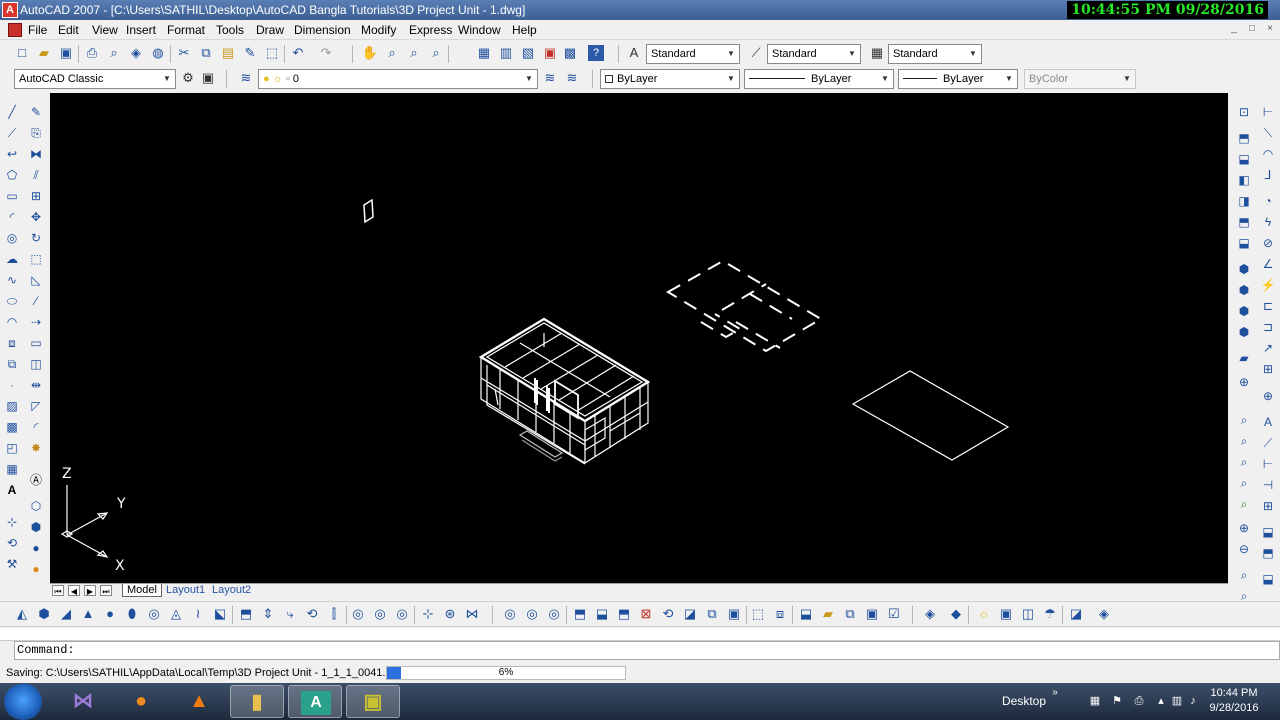  What do you see at coordinates (36, 364) in the screenshot?
I see `break-at-point-icon: ◫` at bounding box center [36, 364].